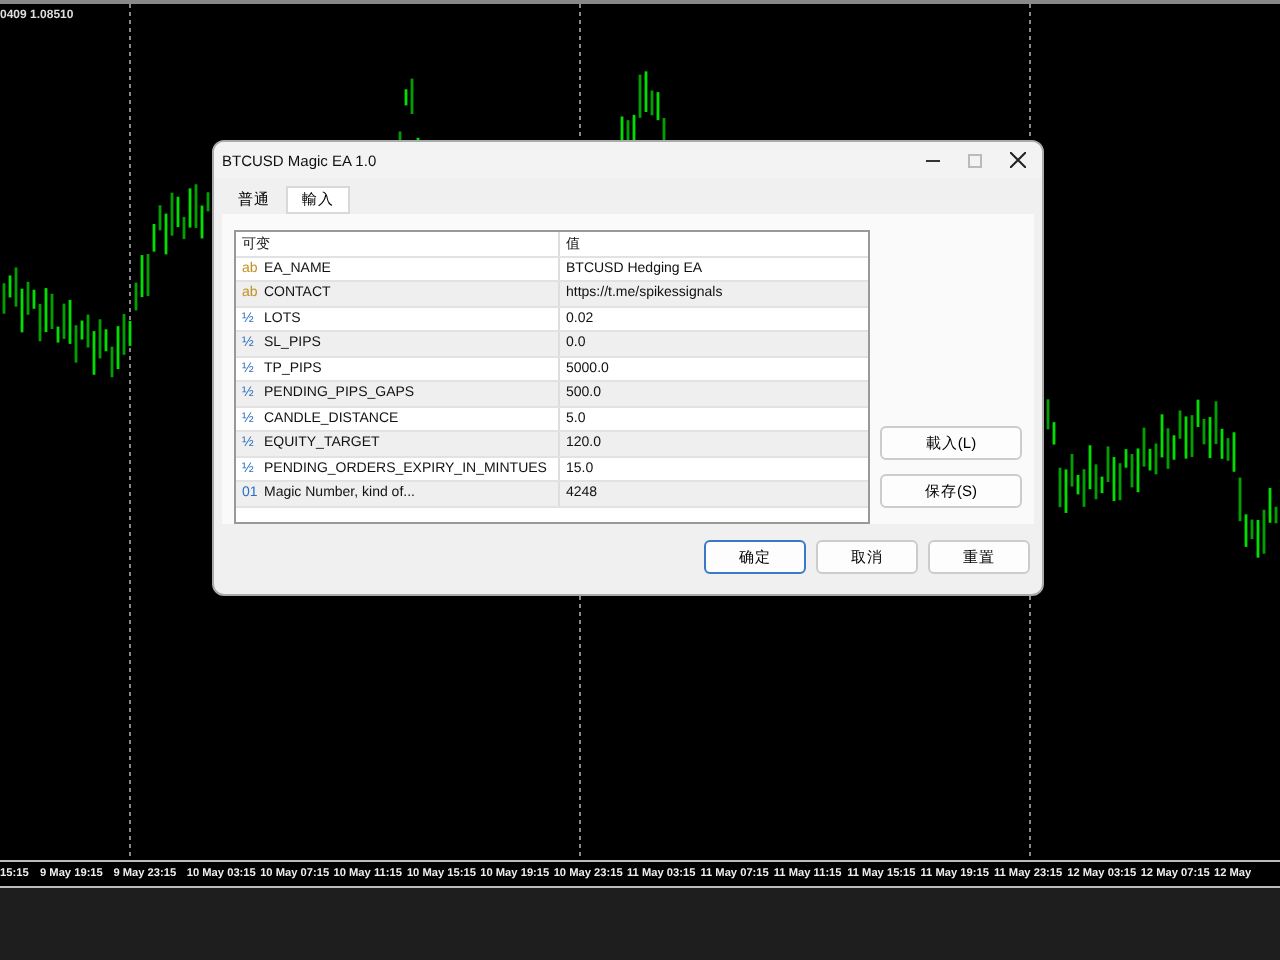 The width and height of the screenshot is (1280, 960). Describe the element at coordinates (1018, 160) in the screenshot. I see `close-icon` at that location.